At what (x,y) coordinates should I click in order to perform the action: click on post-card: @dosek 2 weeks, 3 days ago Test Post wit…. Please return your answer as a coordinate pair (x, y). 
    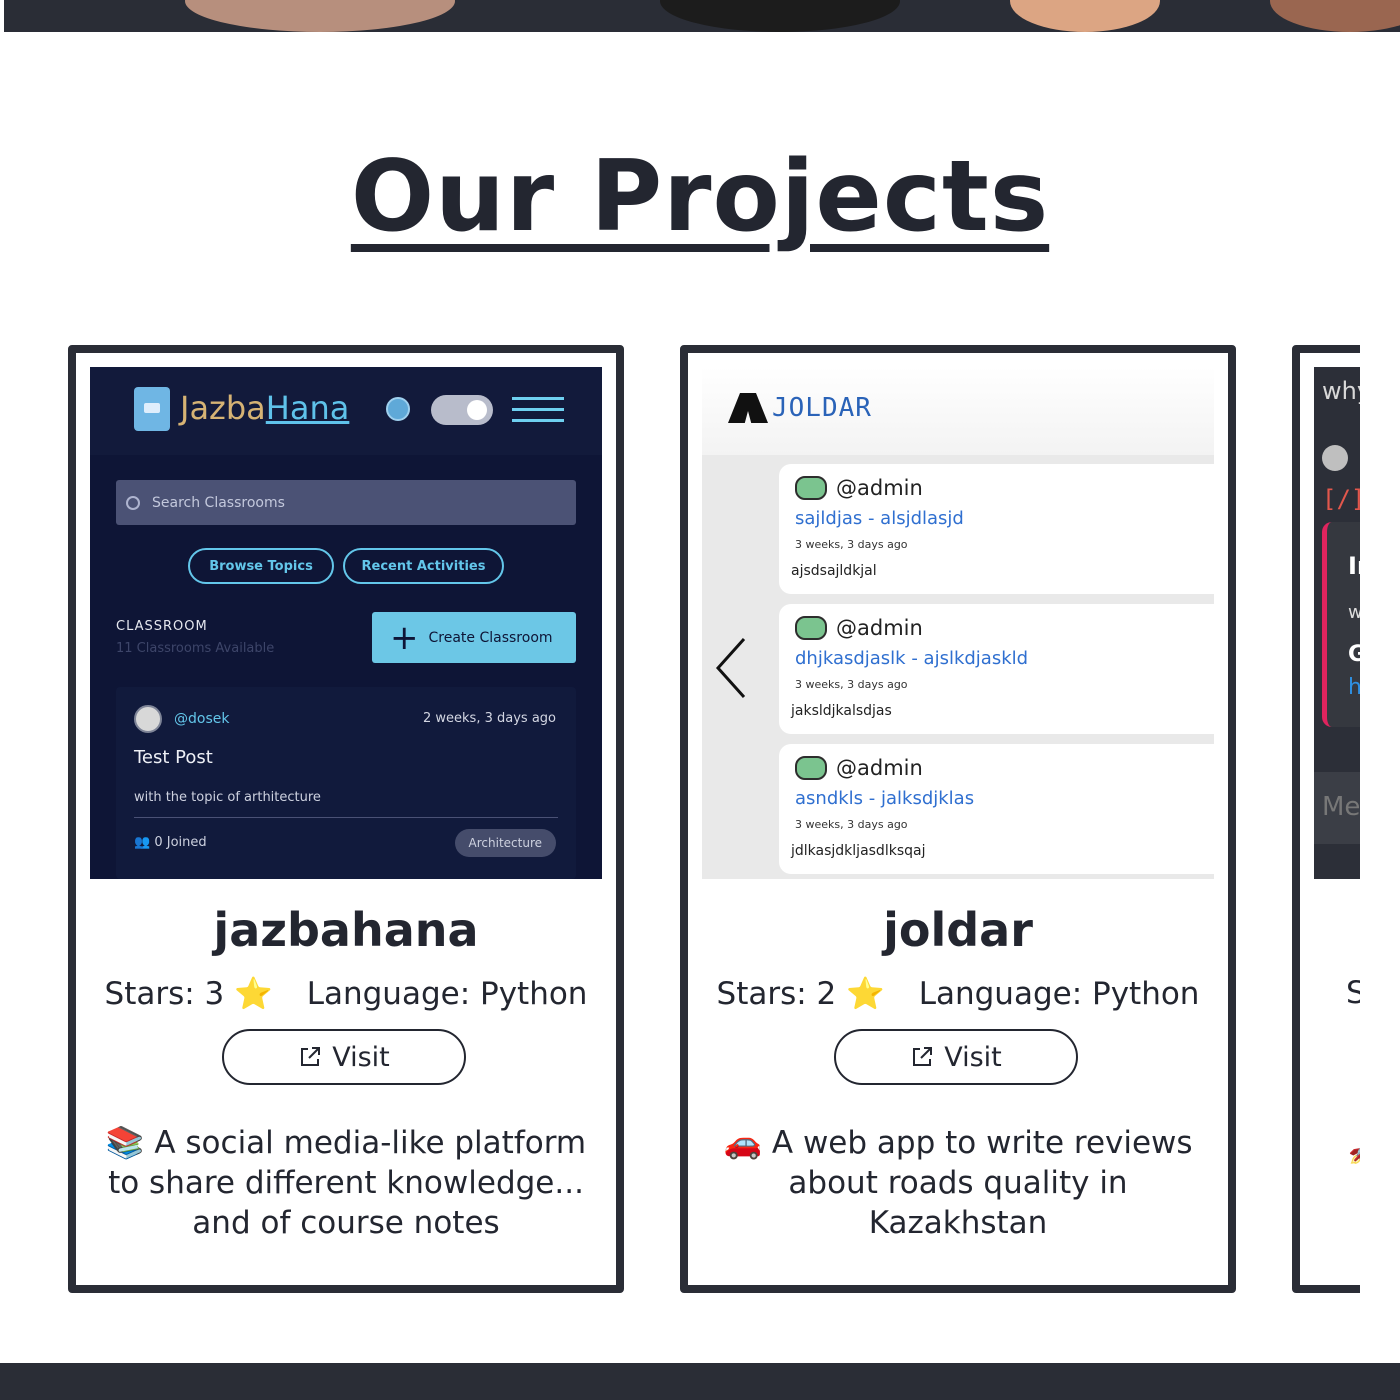
    Looking at the image, I should click on (346, 783).